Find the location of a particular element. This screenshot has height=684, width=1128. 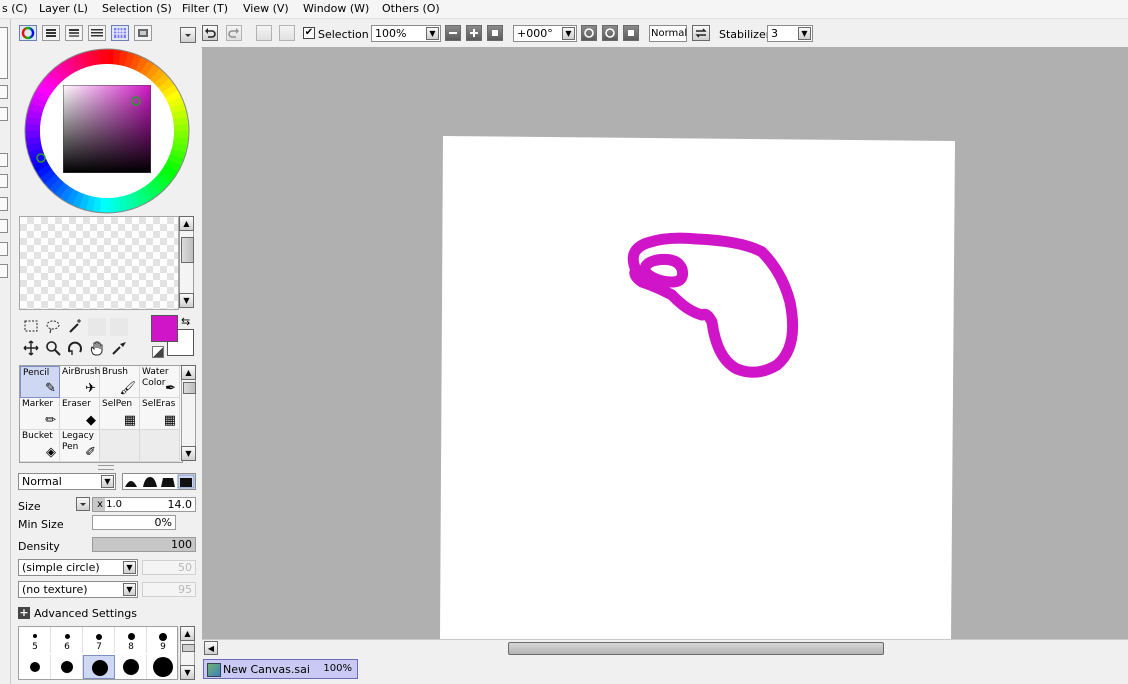

scratchpad-scrollbar: ▲ ▼ is located at coordinates (186, 262).